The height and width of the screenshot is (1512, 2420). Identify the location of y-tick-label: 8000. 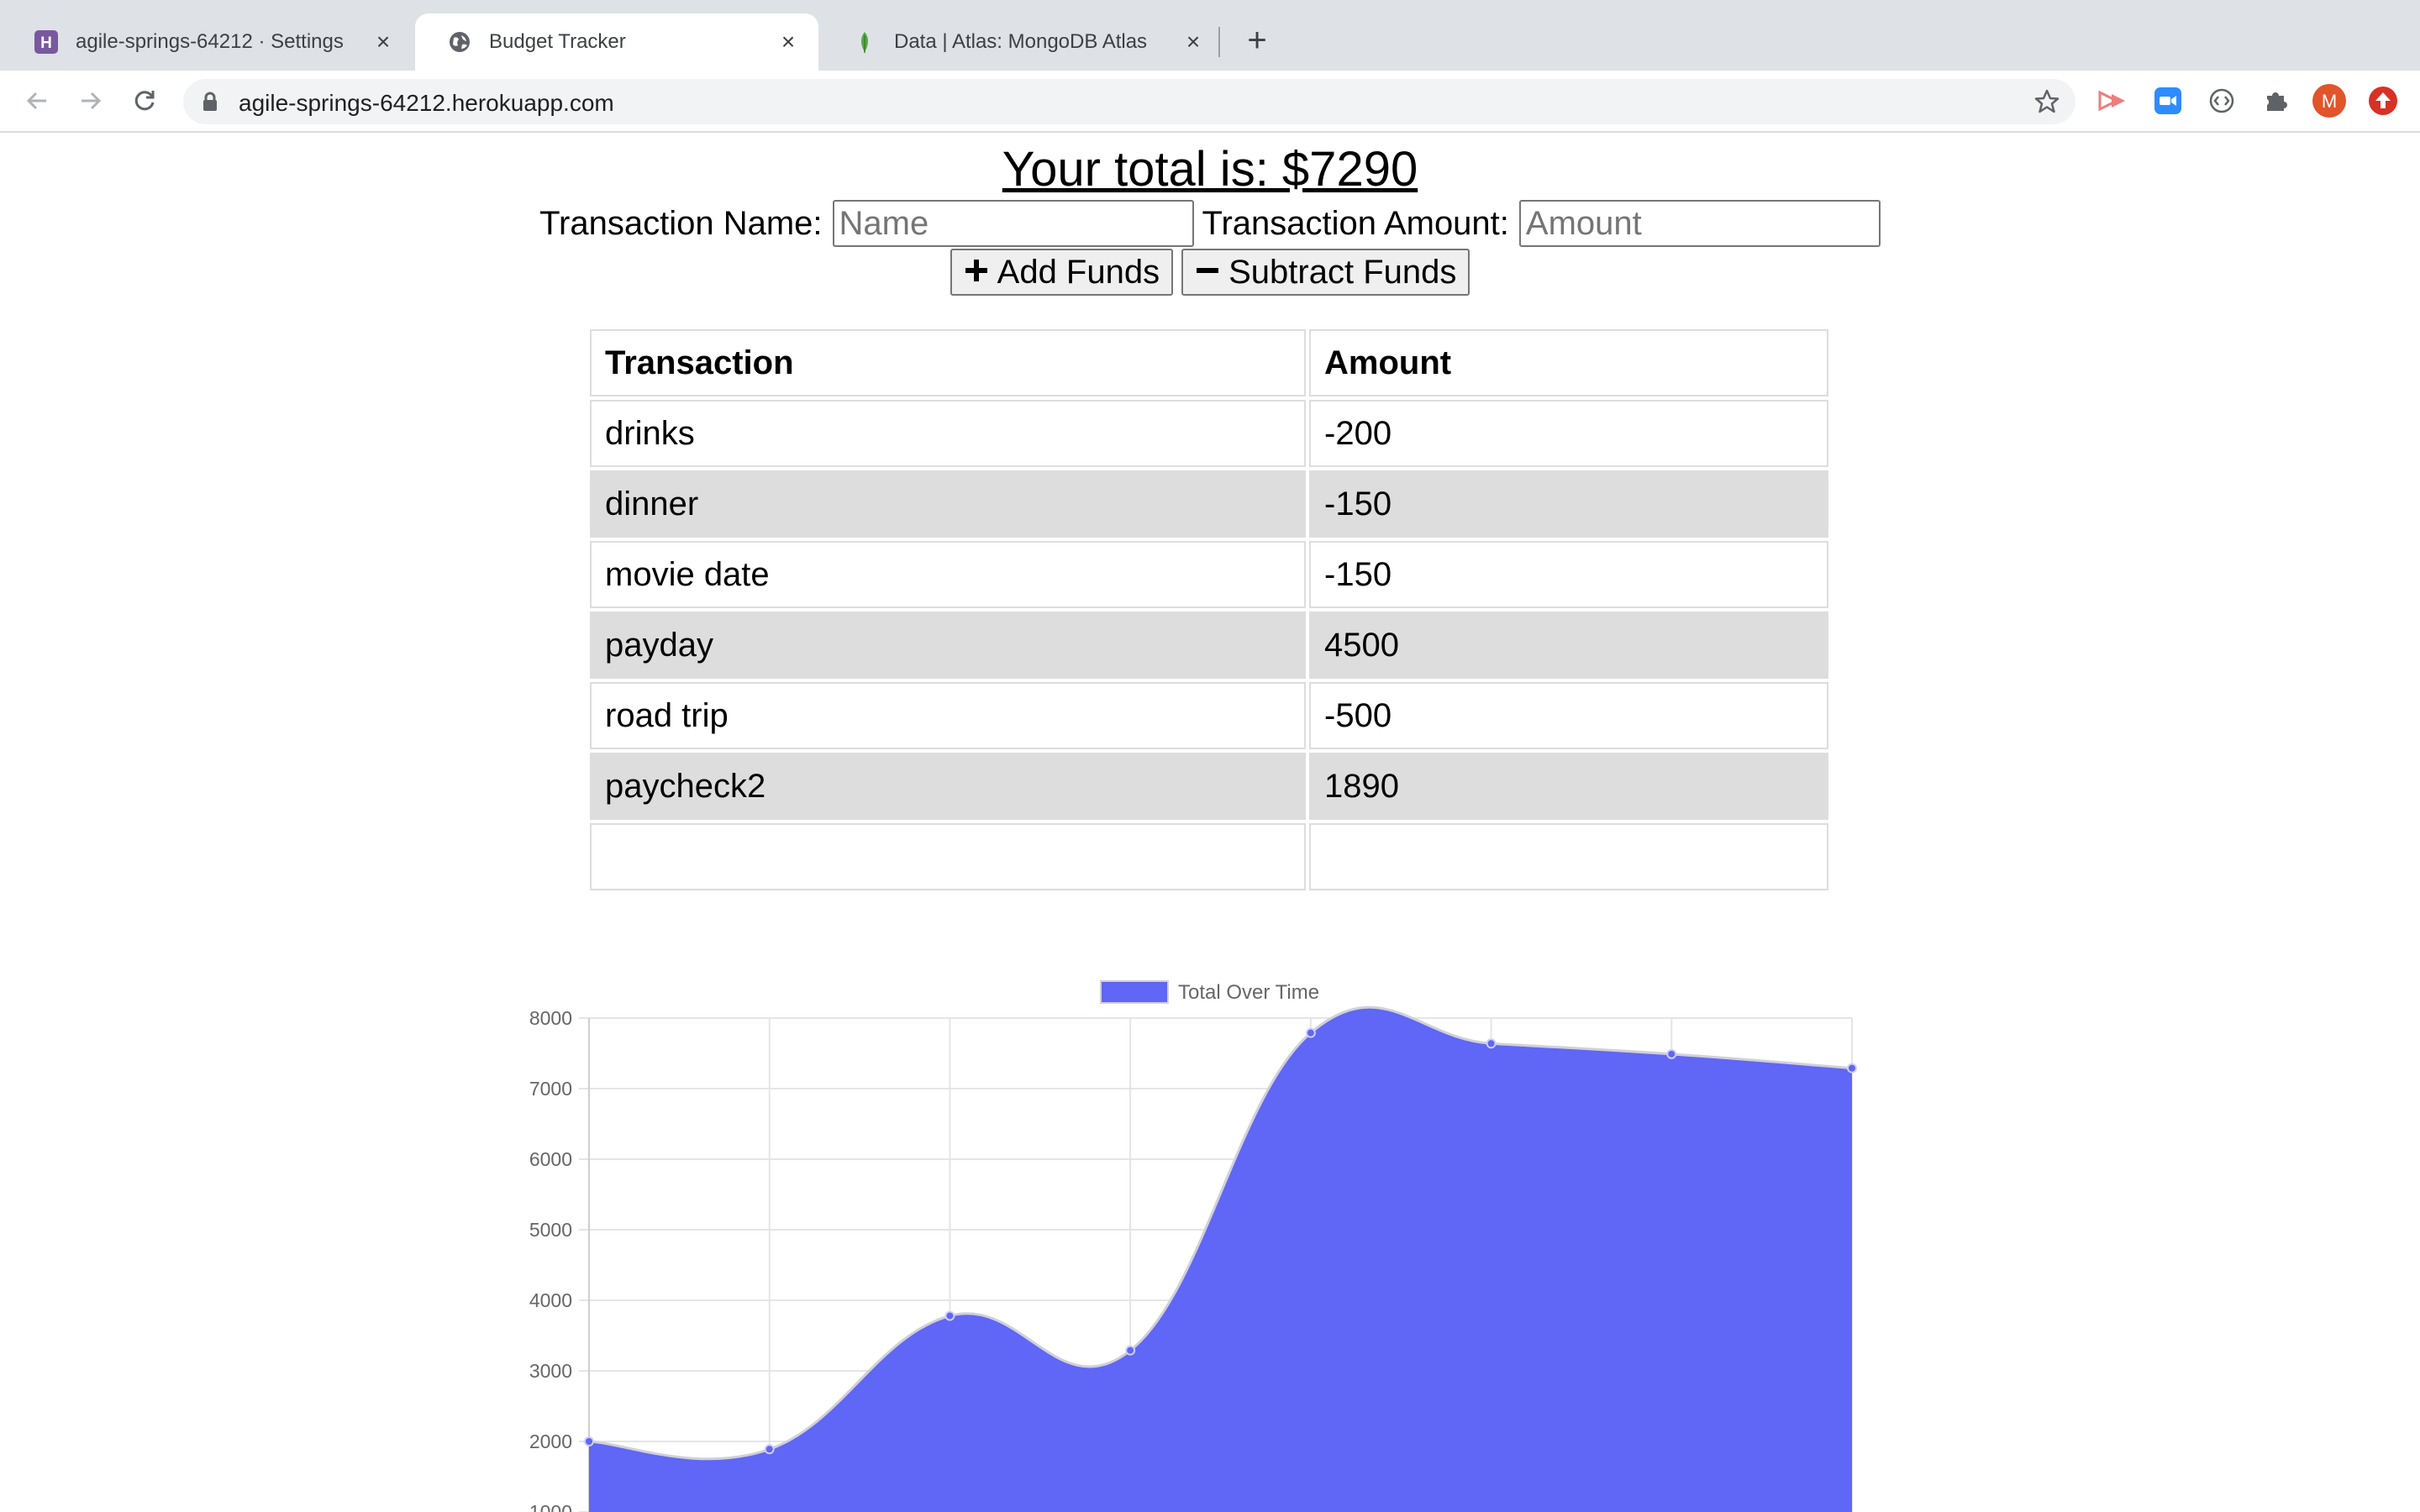
(551, 1018).